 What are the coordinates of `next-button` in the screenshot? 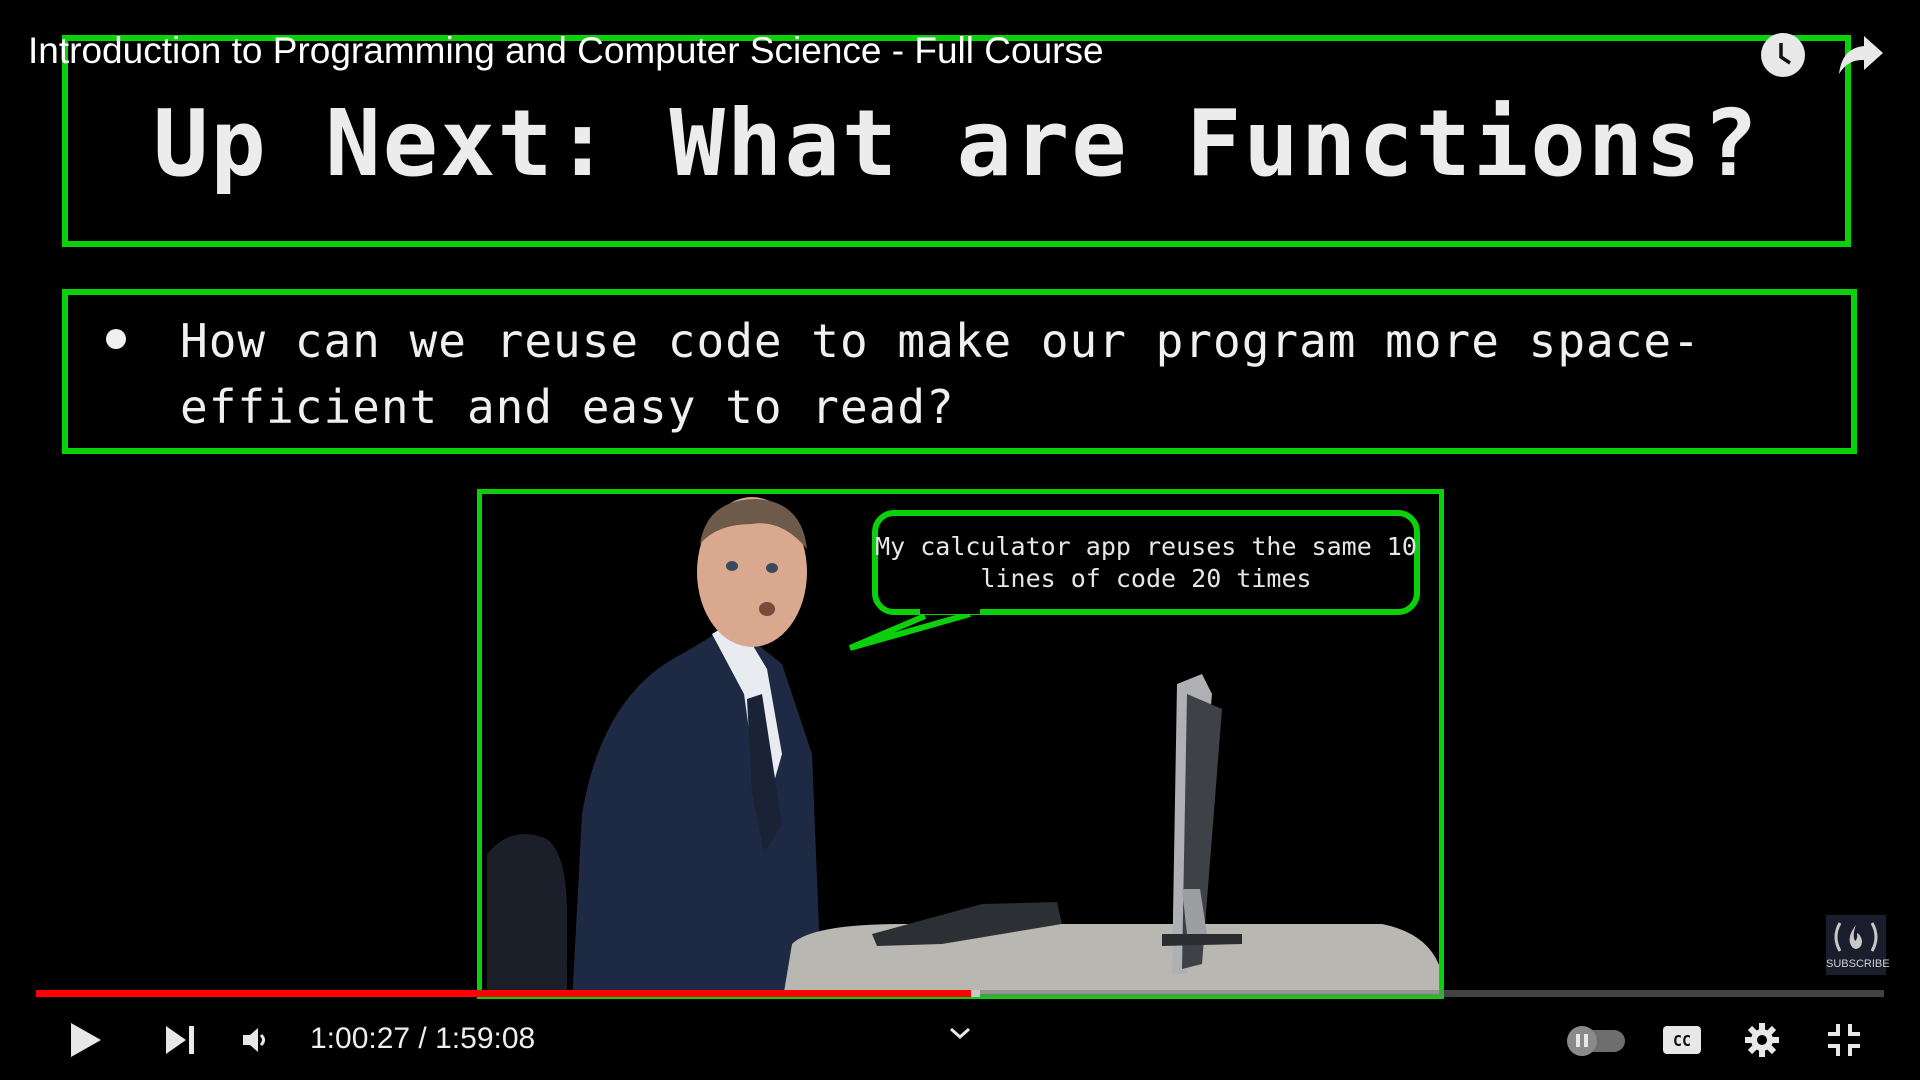 It's located at (180, 1040).